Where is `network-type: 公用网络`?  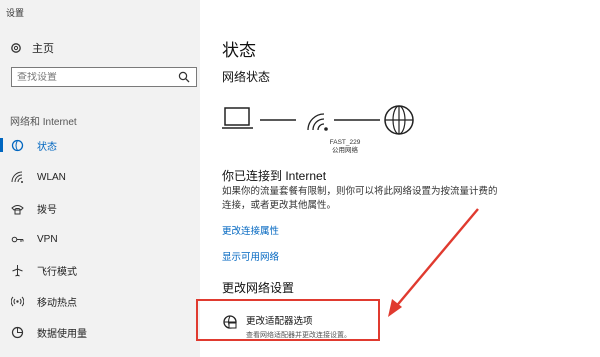 network-type: 公用网络 is located at coordinates (345, 150).